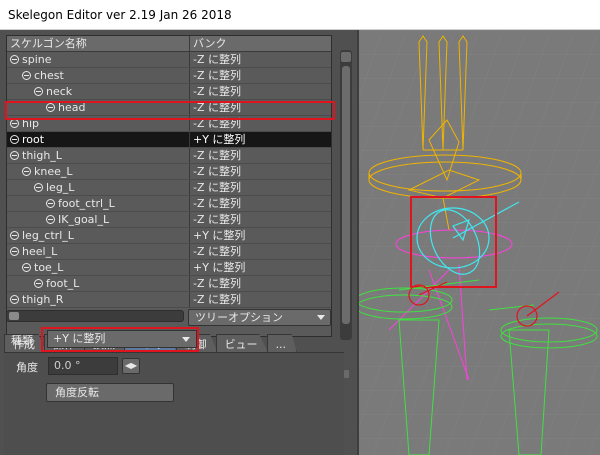 Image resolution: width=600 pixels, height=455 pixels. Describe the element at coordinates (43, 299) in the screenshot. I see `skelegon-name: thigh_R` at that location.